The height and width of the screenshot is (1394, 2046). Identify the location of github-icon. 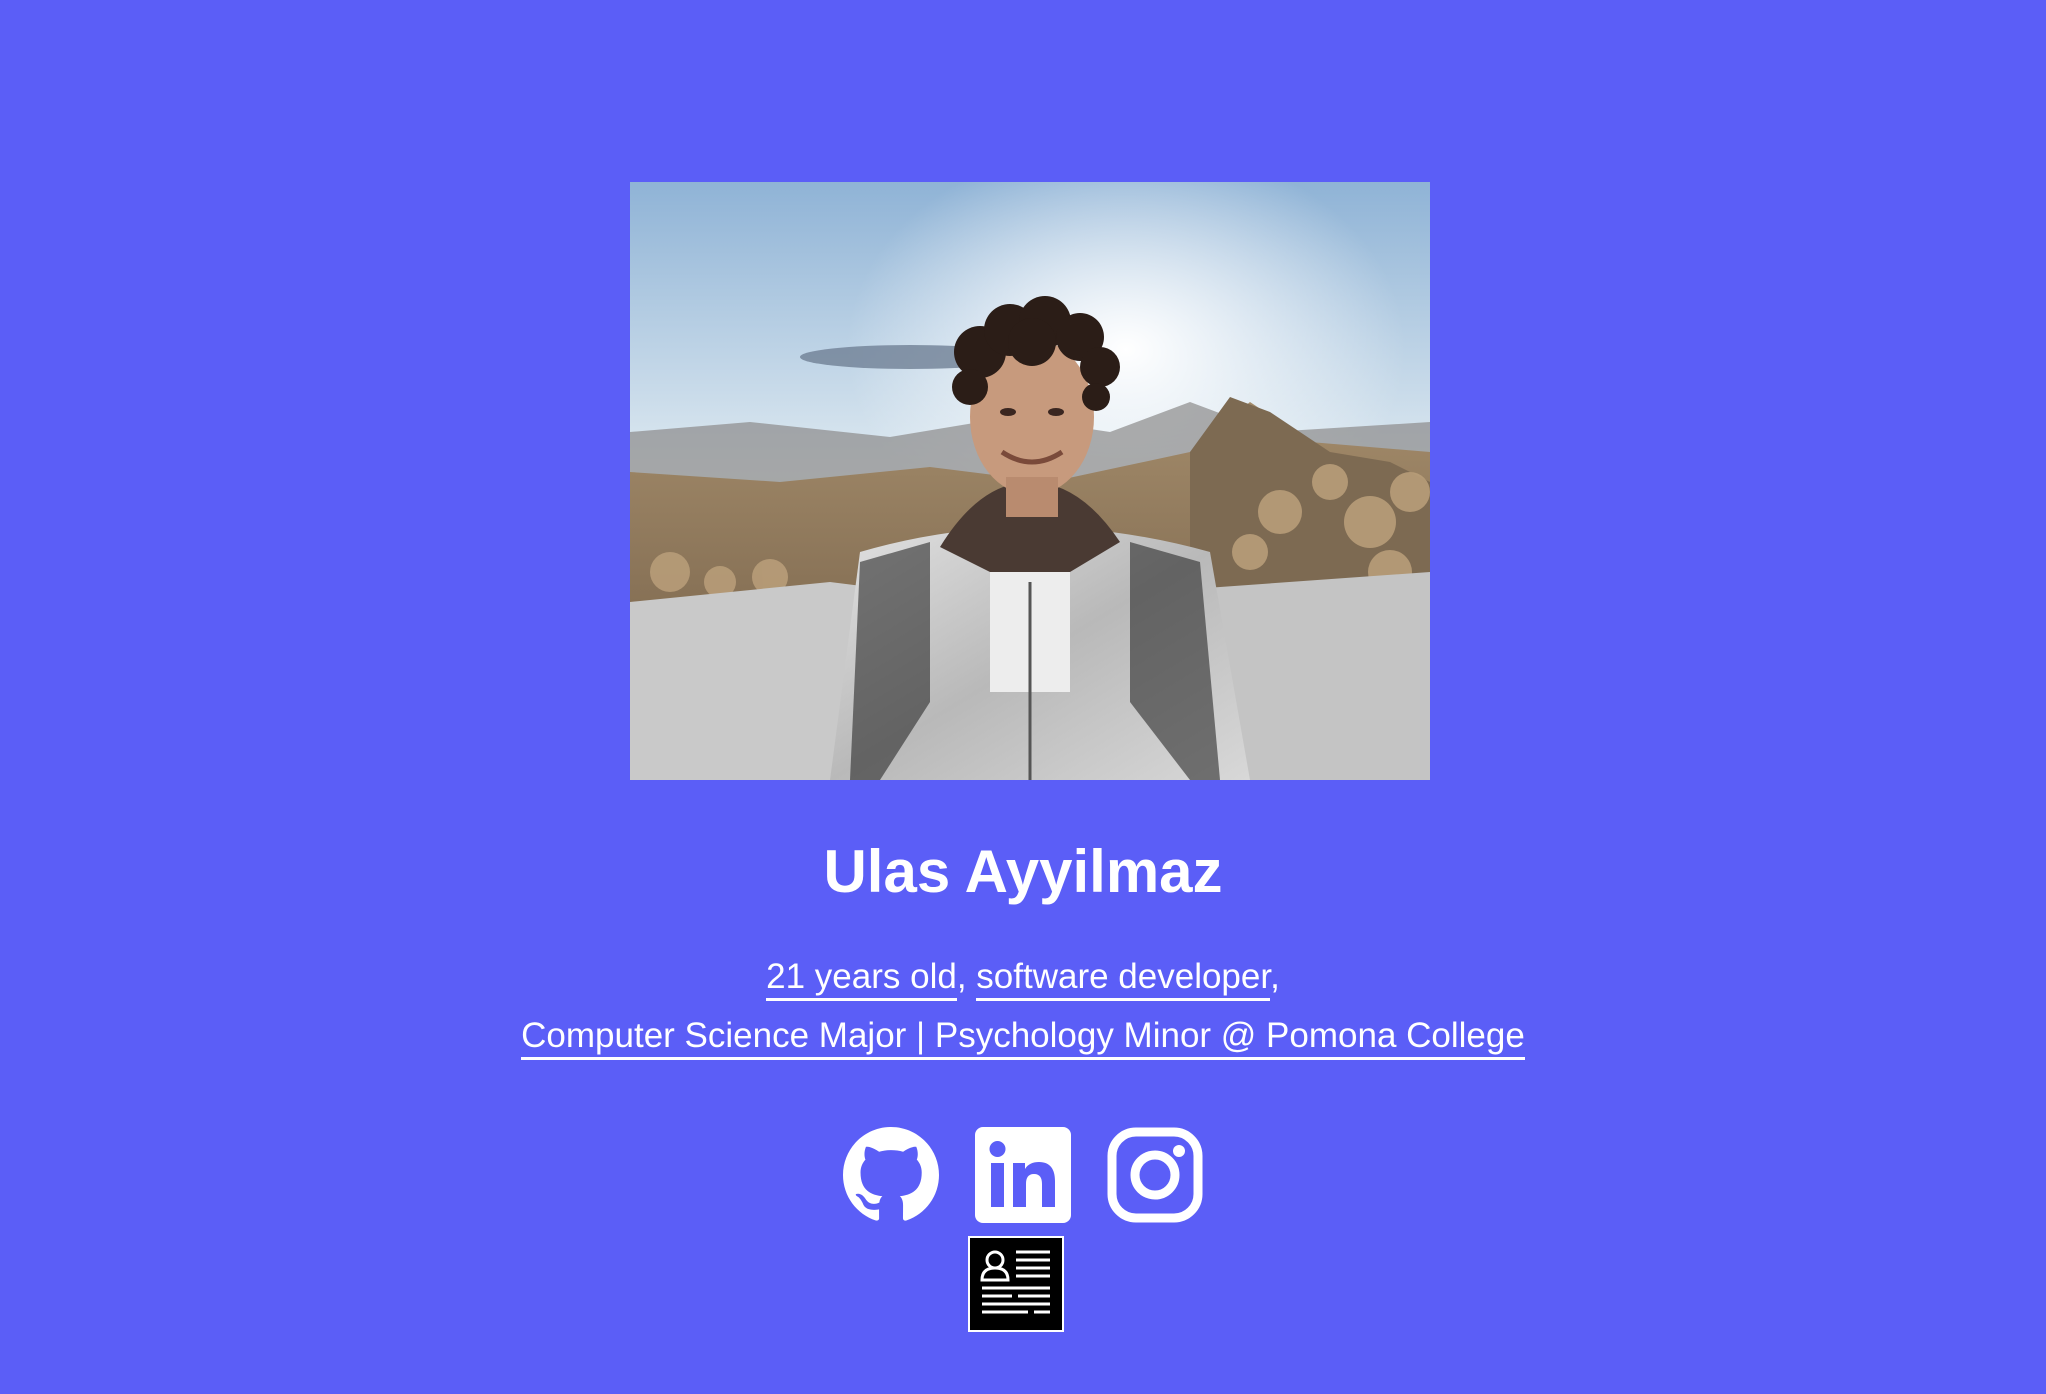
(891, 1174).